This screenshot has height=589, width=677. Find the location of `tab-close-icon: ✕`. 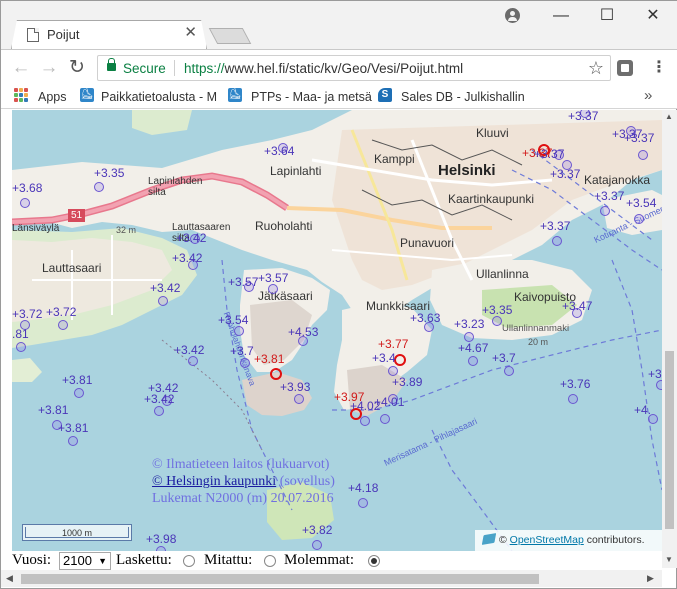

tab-close-icon: ✕ is located at coordinates (190, 33).